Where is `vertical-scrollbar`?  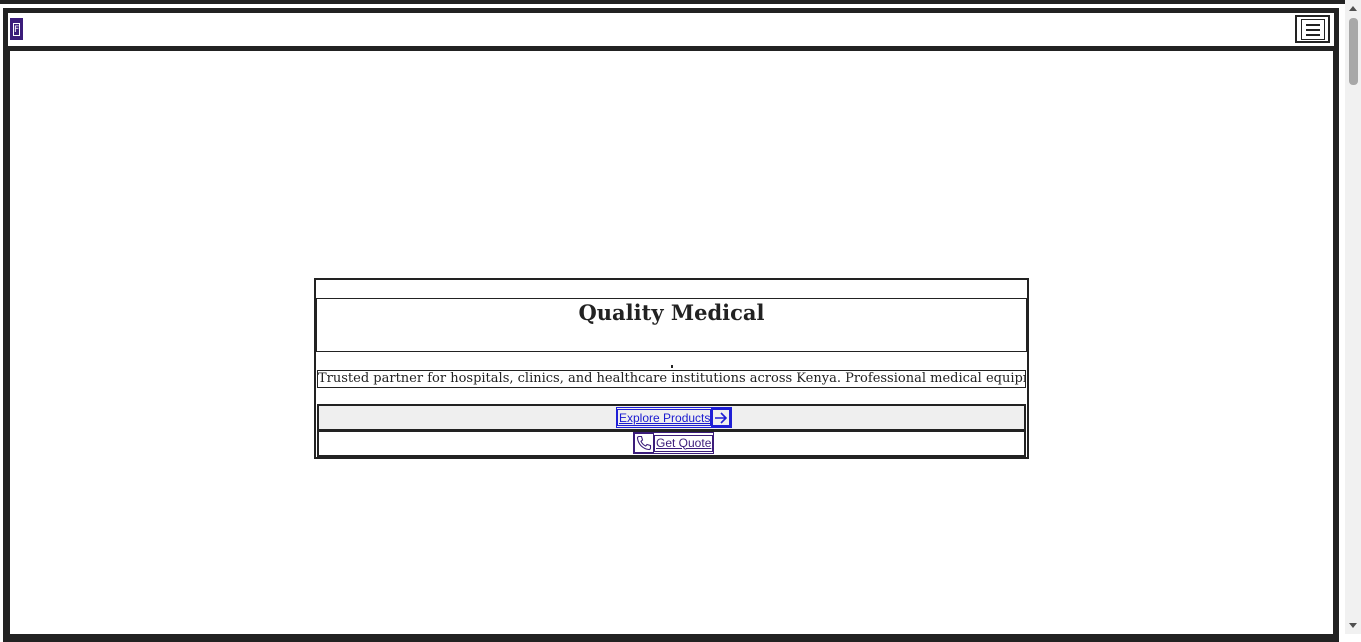 vertical-scrollbar is located at coordinates (1353, 317).